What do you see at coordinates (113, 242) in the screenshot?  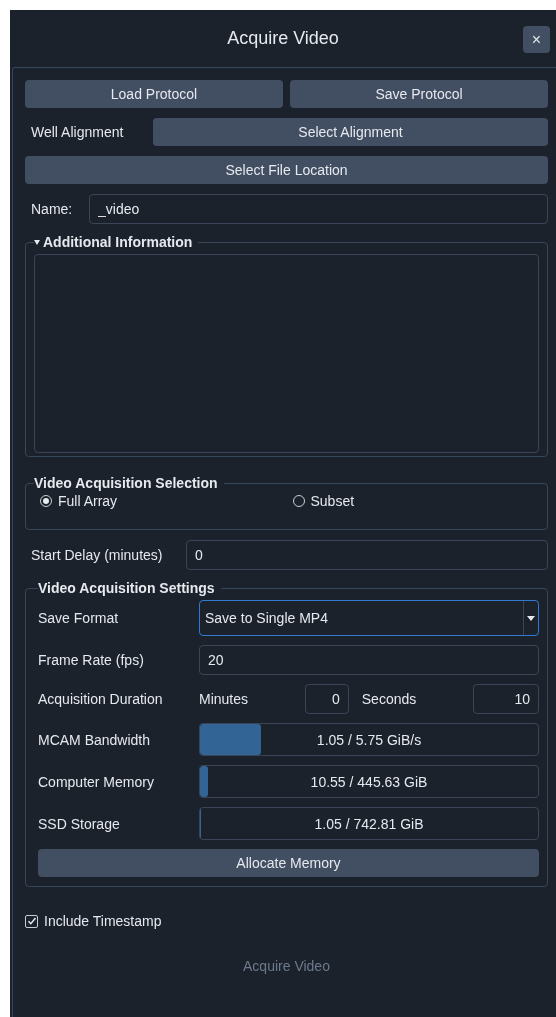 I see `additional-information-toggle: Additional Information` at bounding box center [113, 242].